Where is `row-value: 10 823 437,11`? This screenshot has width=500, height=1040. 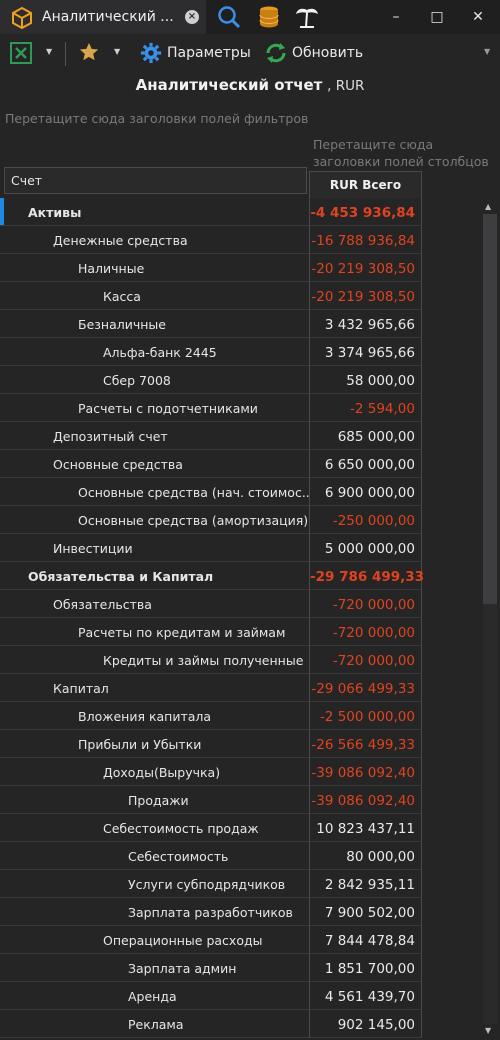
row-value: 10 823 437,11 is located at coordinates (365, 828).